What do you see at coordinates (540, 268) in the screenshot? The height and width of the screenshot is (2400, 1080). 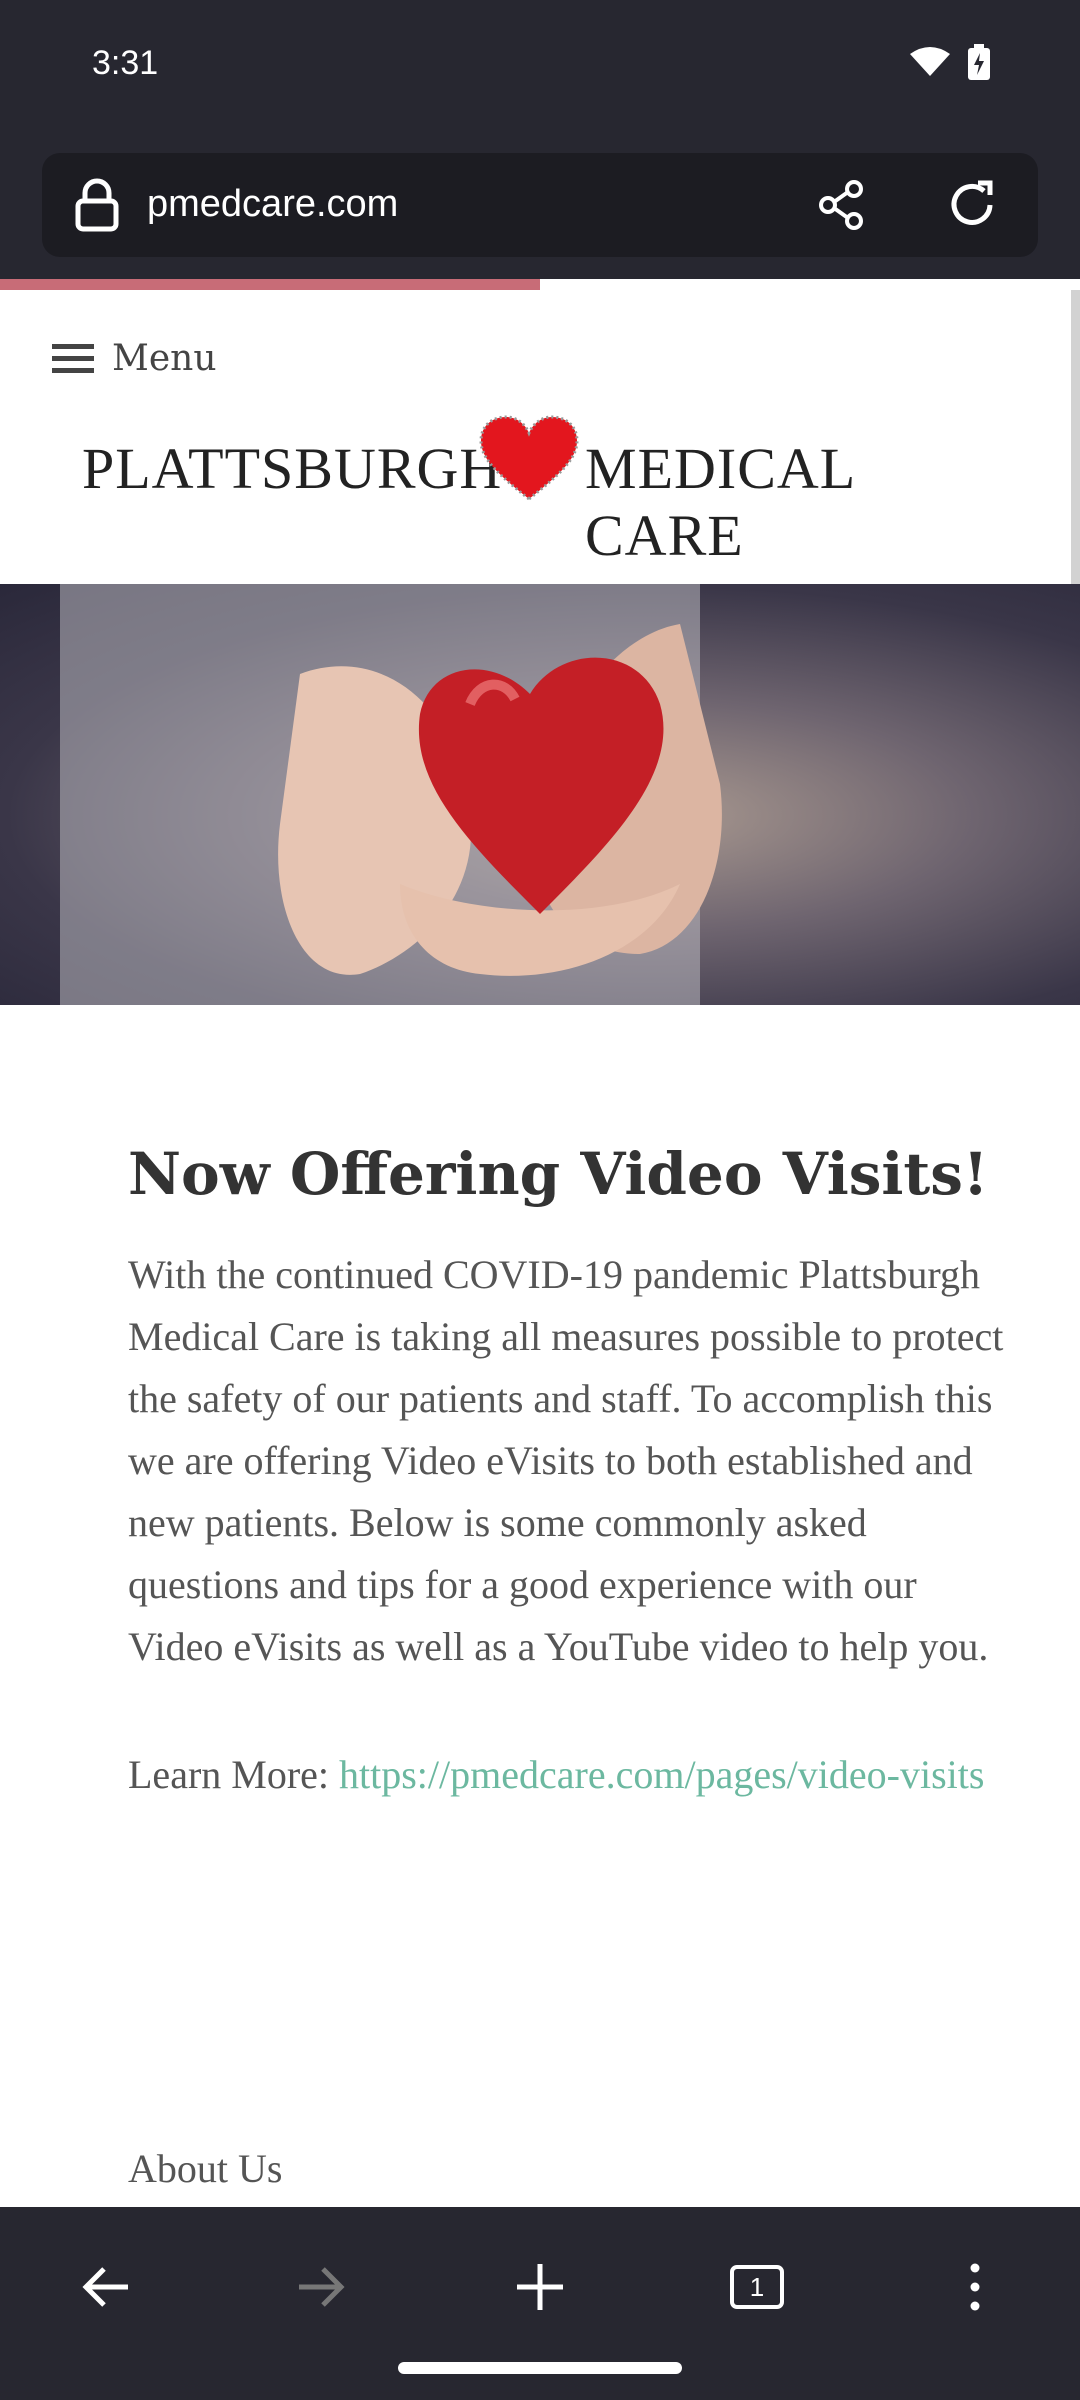 I see `toolbar-bottom` at bounding box center [540, 268].